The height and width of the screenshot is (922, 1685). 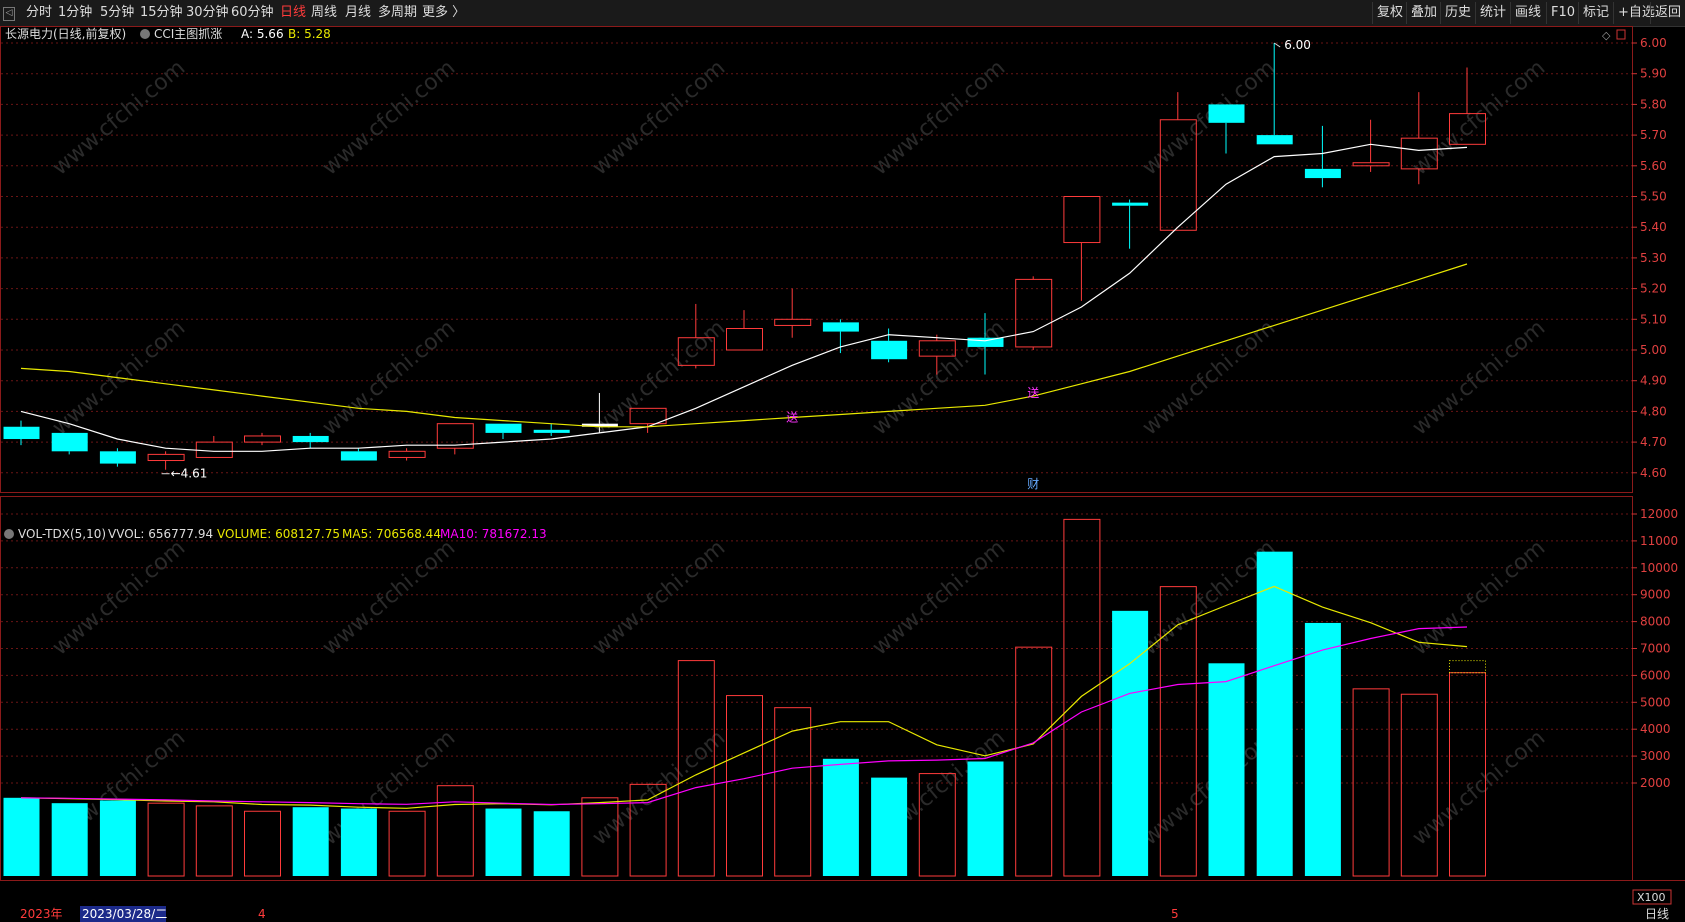 I want to click on period-tab-fenshi: 分时, so click(x=39, y=13).